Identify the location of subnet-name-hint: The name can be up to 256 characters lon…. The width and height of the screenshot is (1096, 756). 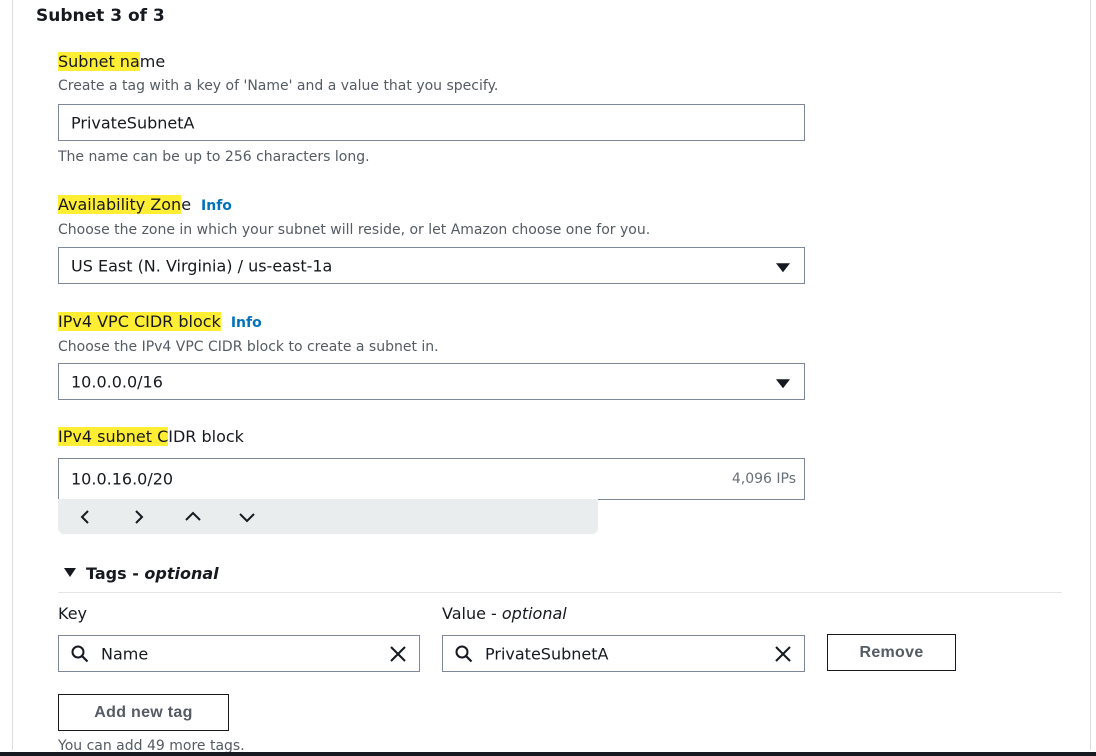
(214, 157).